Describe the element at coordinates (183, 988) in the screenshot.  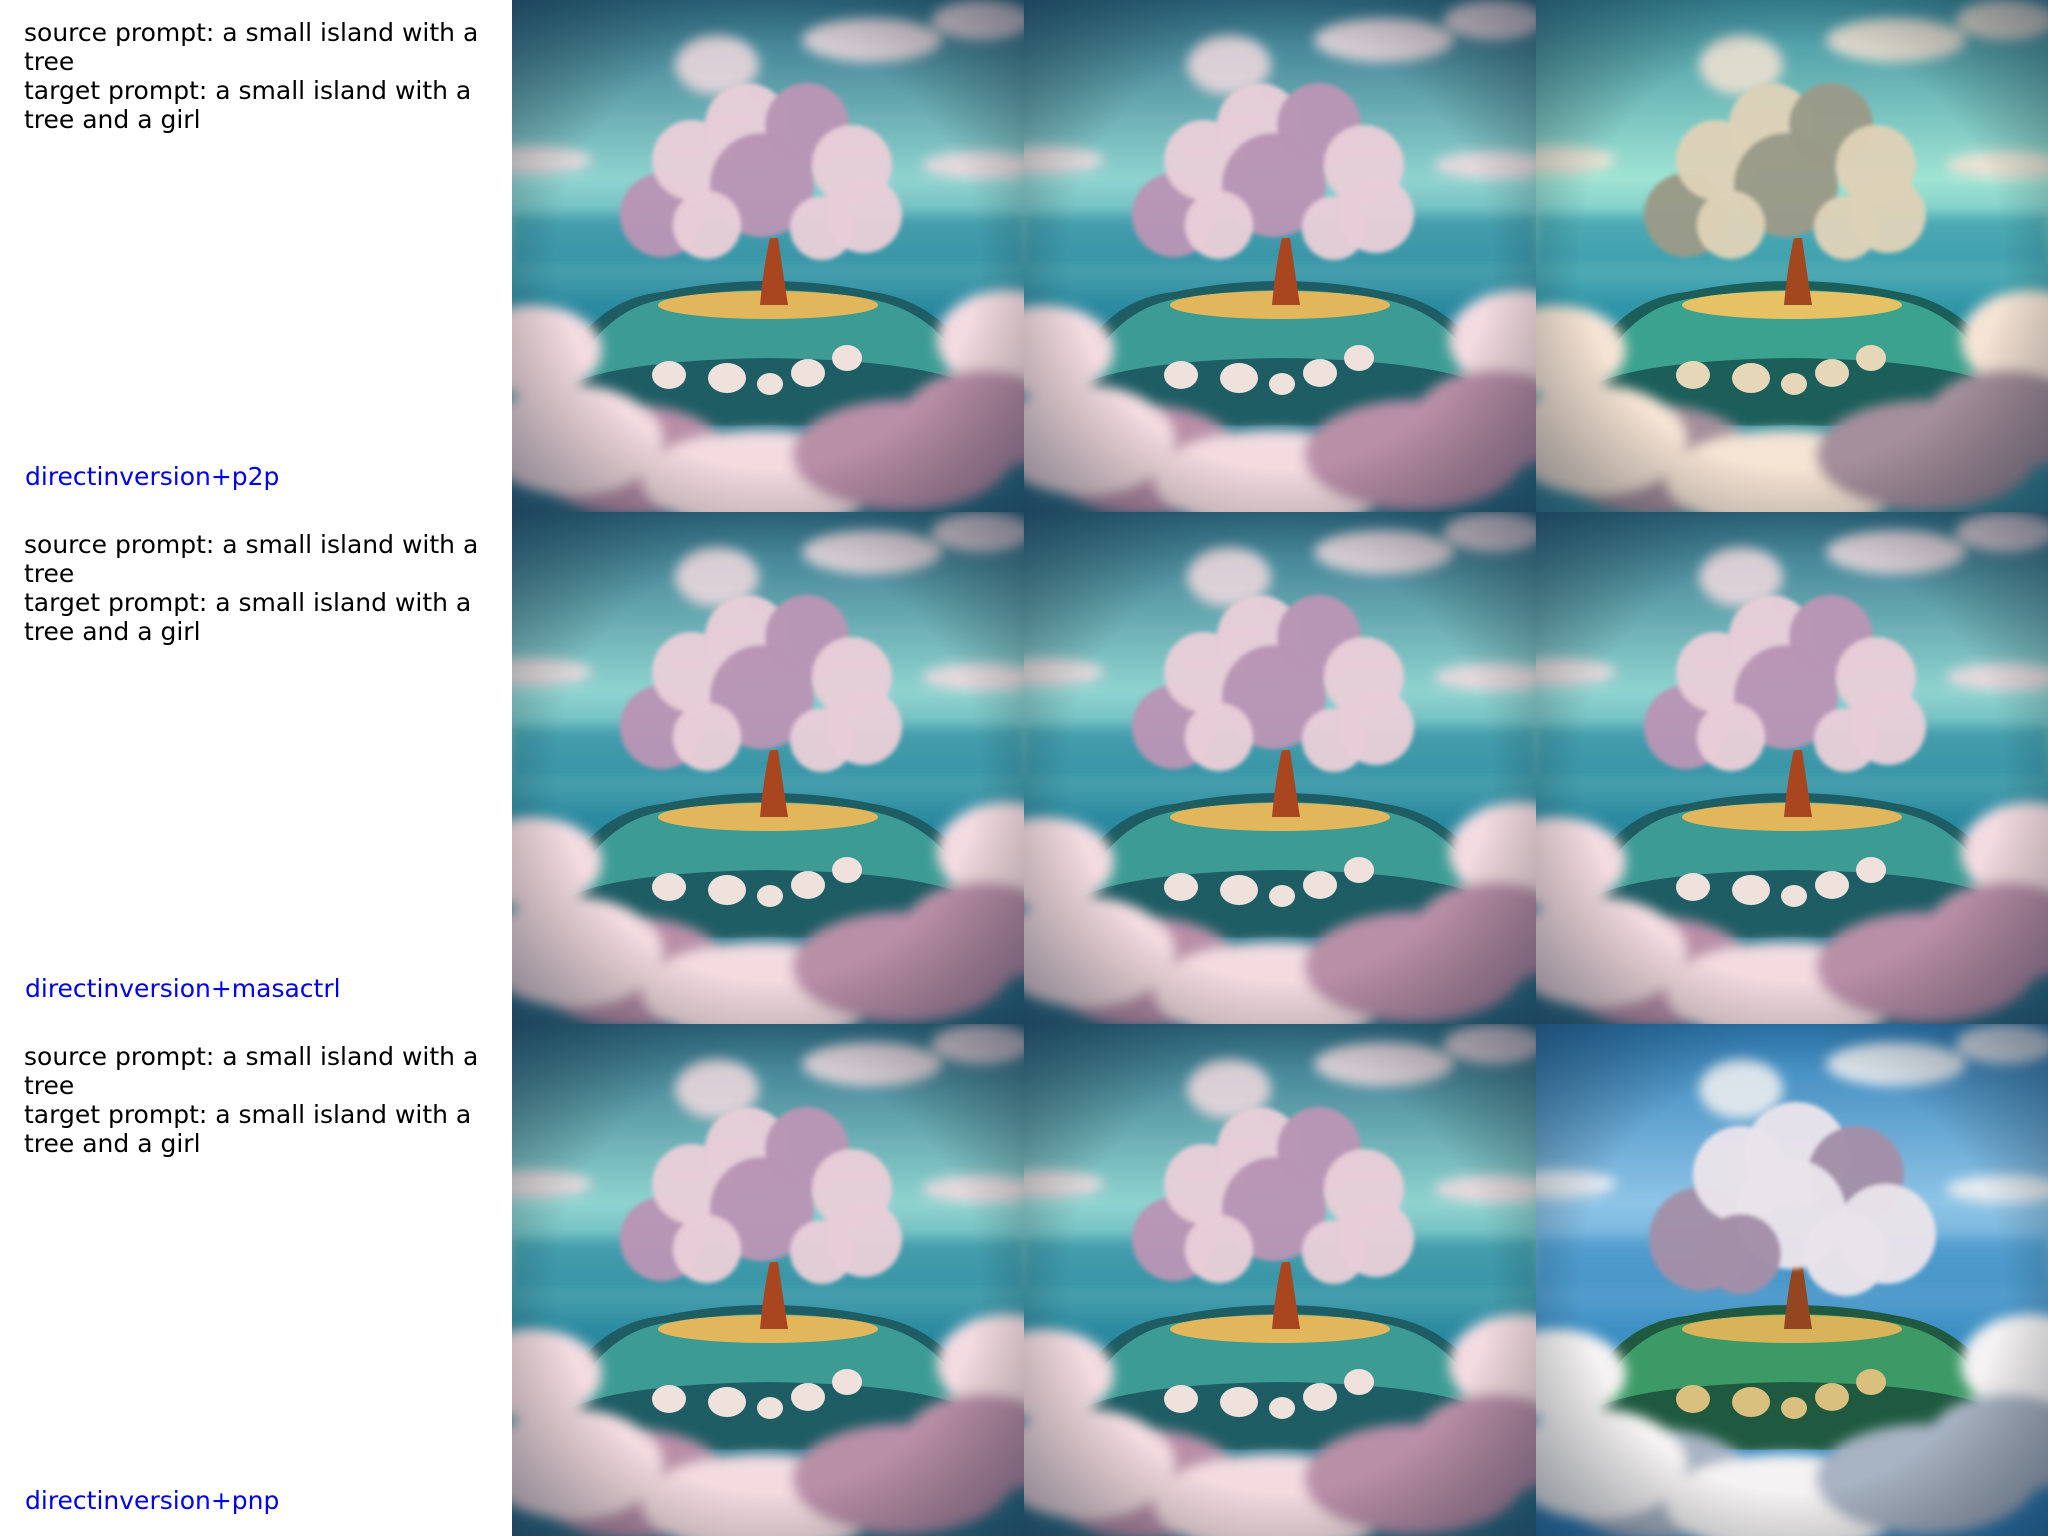
I see `method-label: directinversion+masactrl` at that location.